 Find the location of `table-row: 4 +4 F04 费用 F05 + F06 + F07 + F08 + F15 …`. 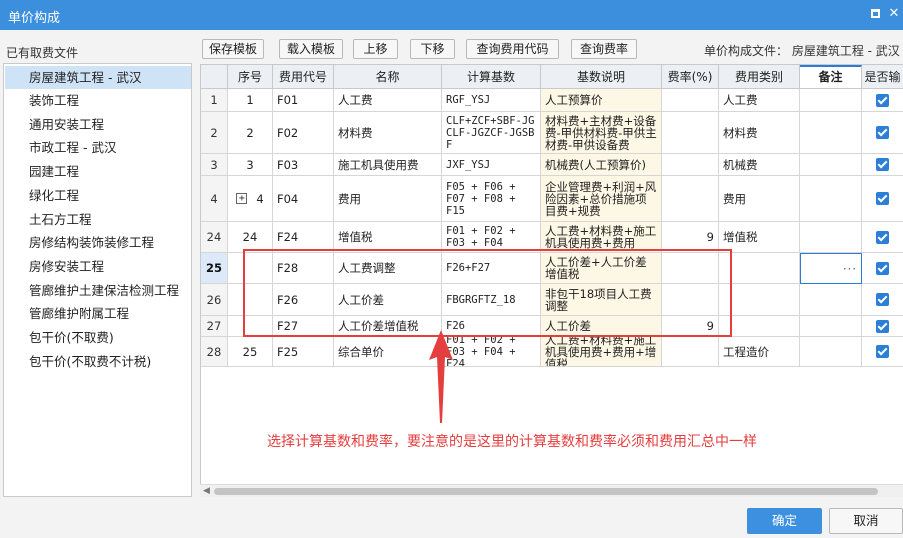

table-row: 4 +4 F04 费用 F05 + F06 + F07 + F08 + F15 … is located at coordinates (552, 199).